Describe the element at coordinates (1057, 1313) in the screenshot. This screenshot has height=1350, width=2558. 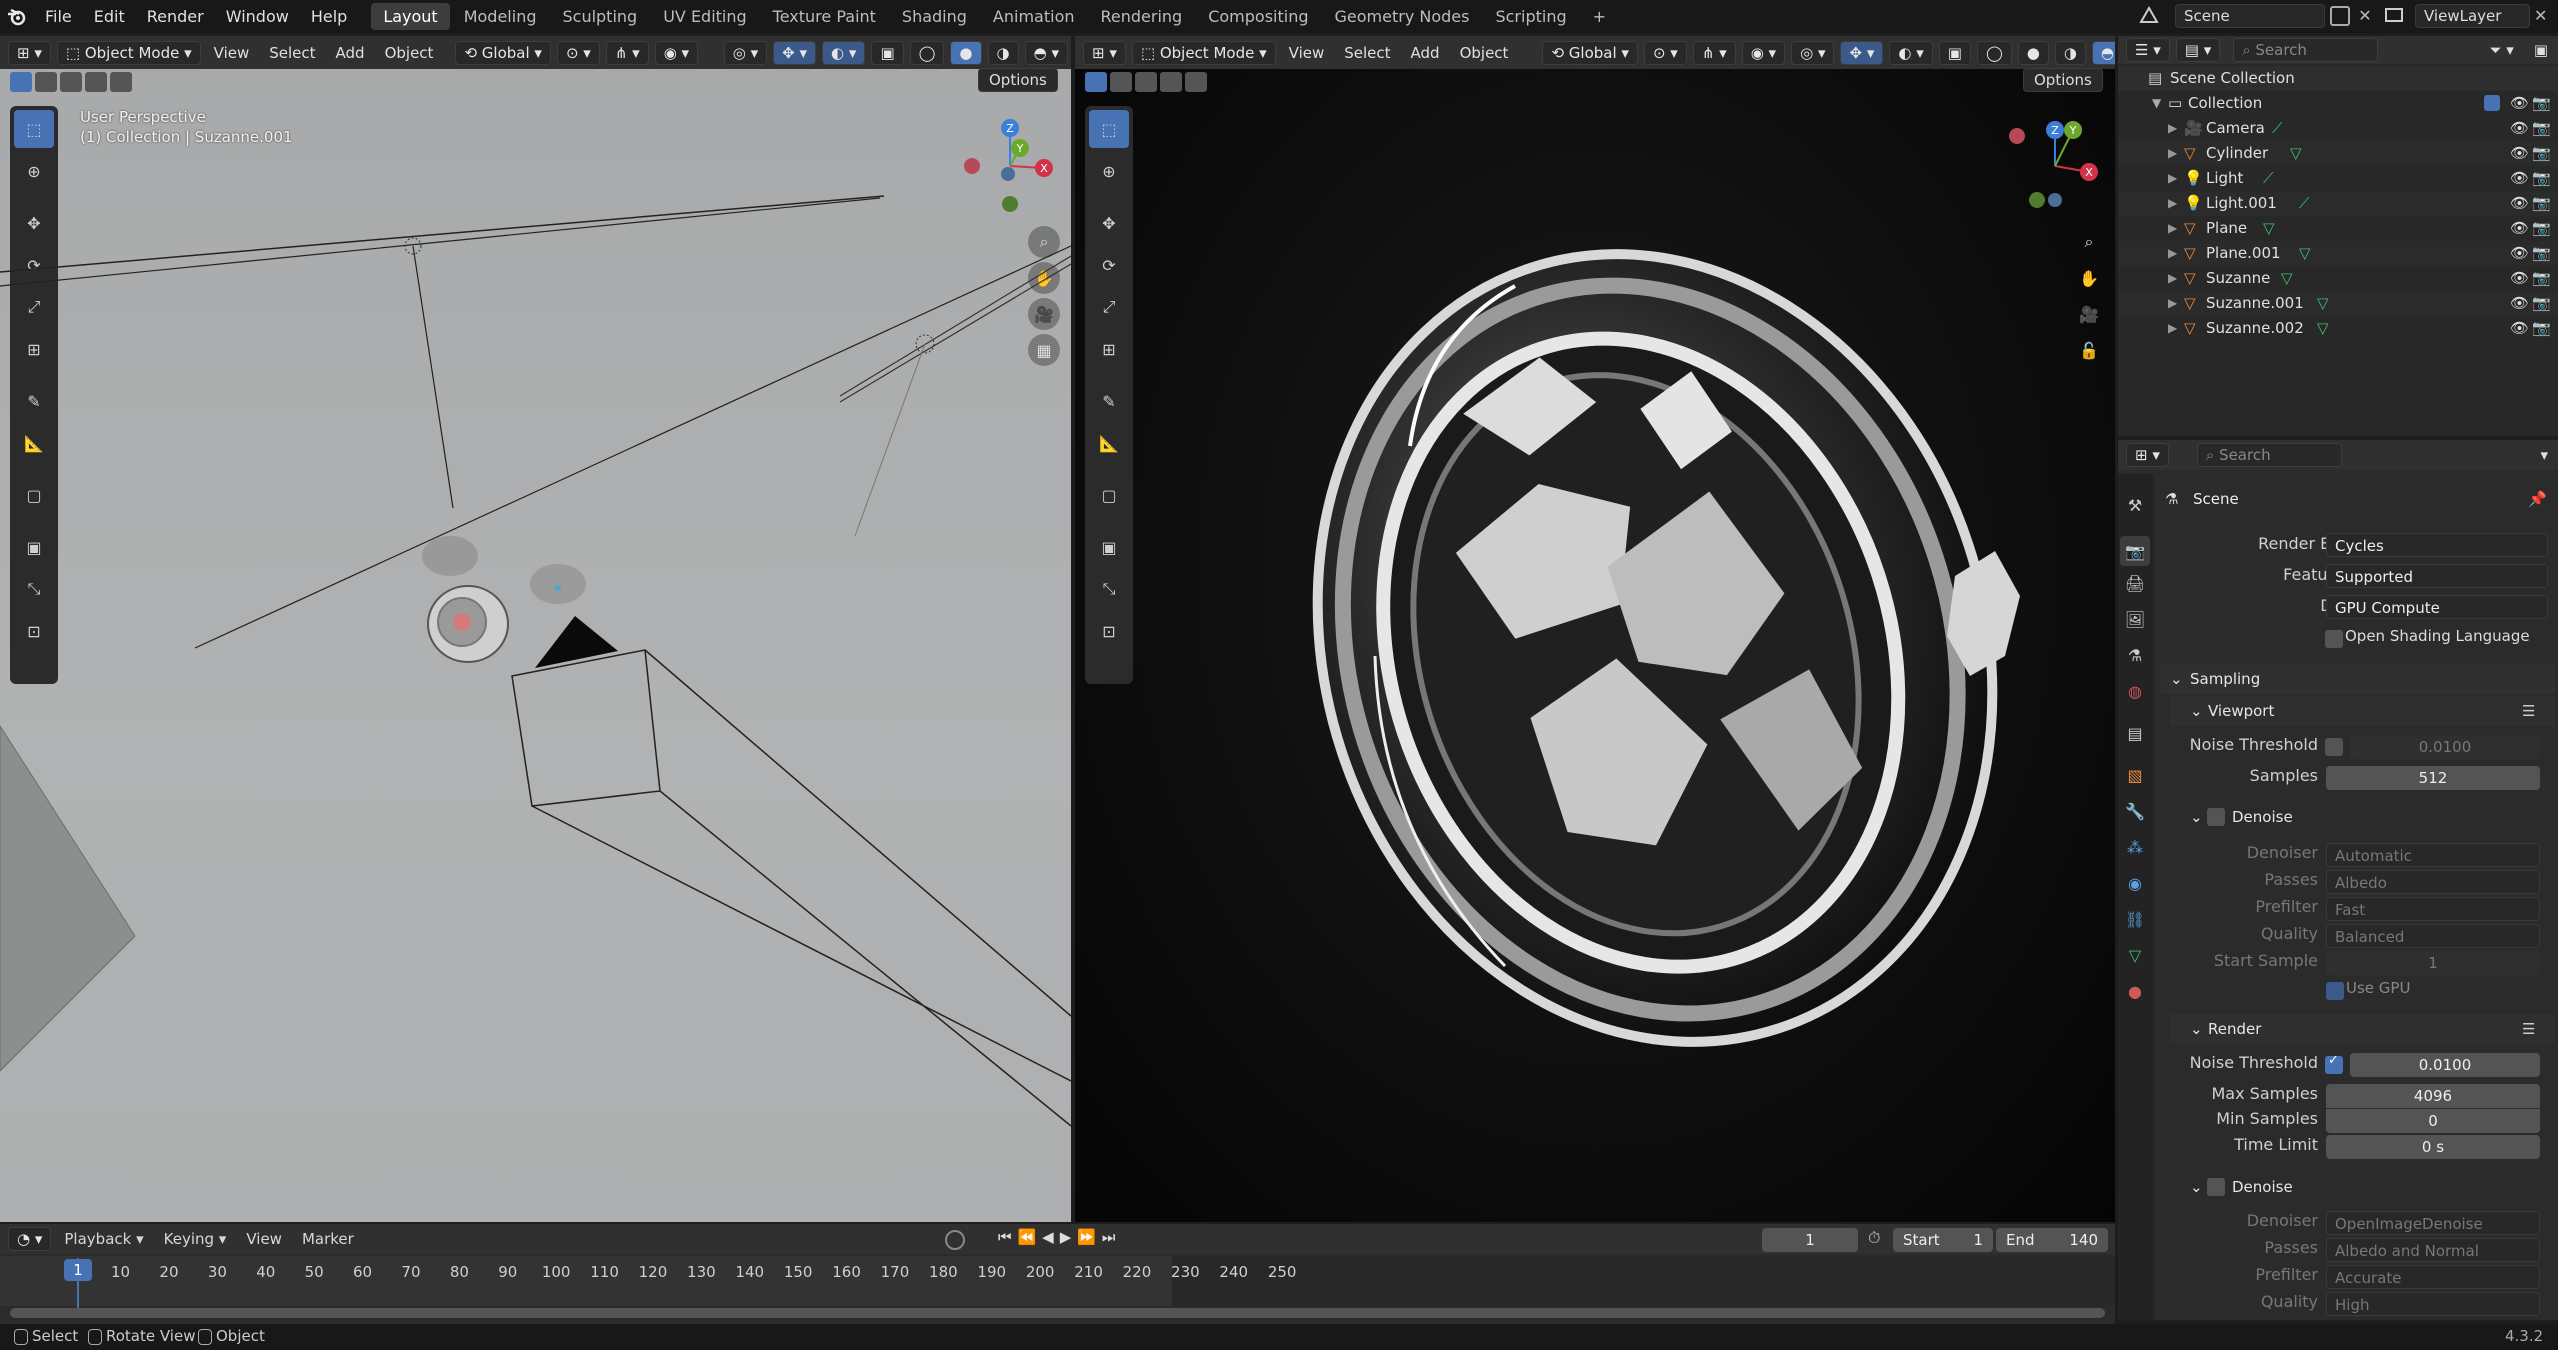
I see `timeline-scrollbar` at that location.